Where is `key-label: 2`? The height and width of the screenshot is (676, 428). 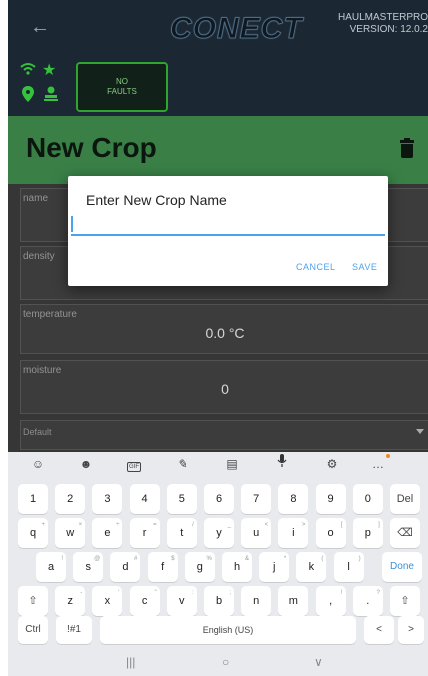
key-label: 2 is located at coordinates (70, 499).